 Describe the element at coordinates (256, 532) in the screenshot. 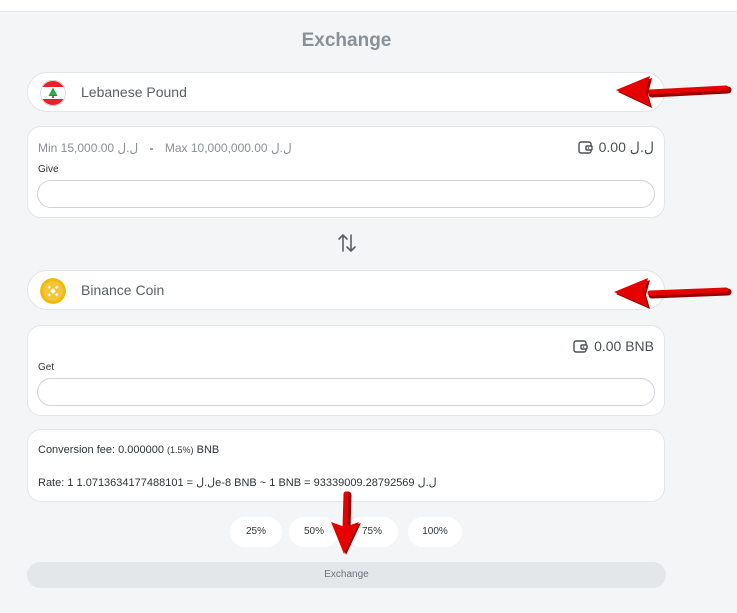

I see `percent-25-button: 25%` at that location.